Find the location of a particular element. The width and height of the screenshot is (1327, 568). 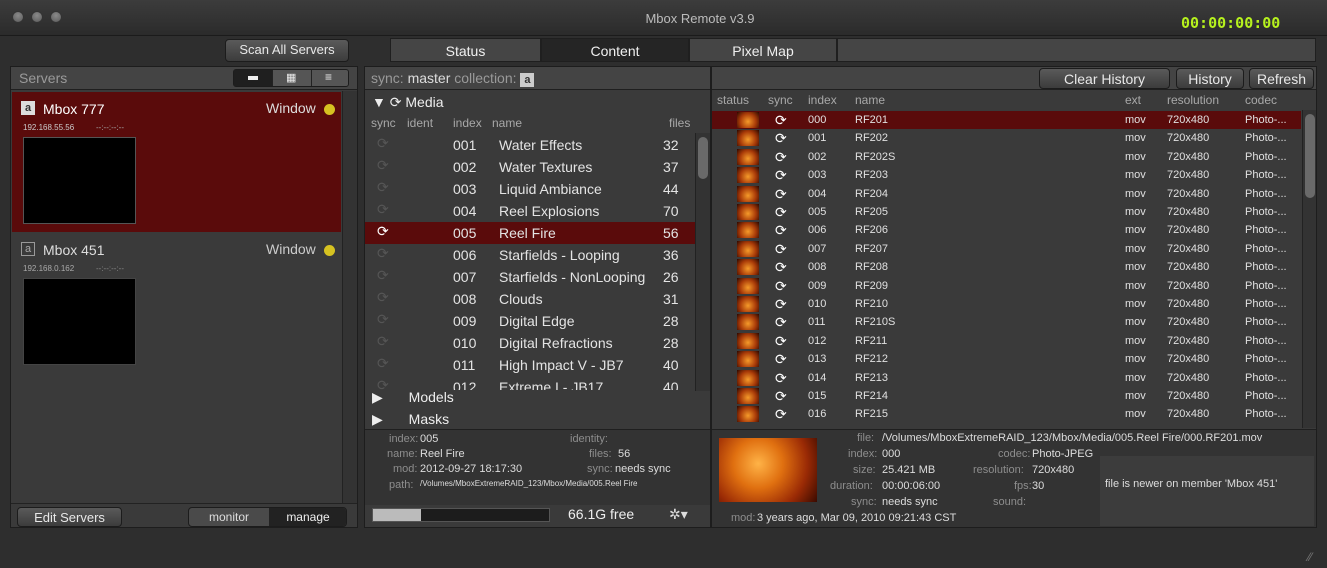

col-files: files is located at coordinates (679, 123).